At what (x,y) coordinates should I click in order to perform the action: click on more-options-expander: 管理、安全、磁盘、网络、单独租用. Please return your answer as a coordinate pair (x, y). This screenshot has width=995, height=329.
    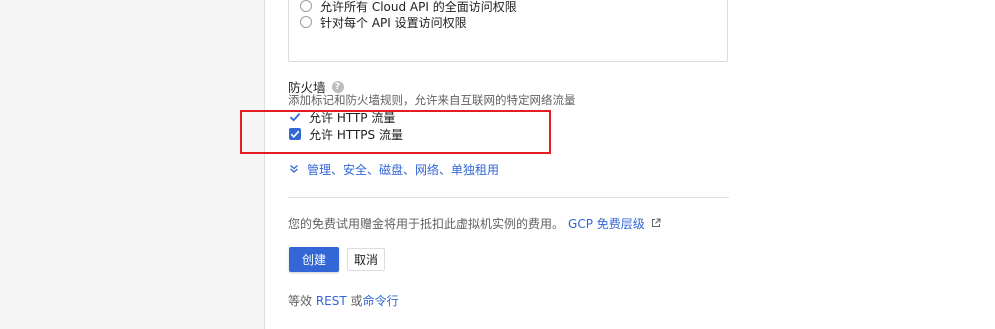
    Looking at the image, I should click on (394, 169).